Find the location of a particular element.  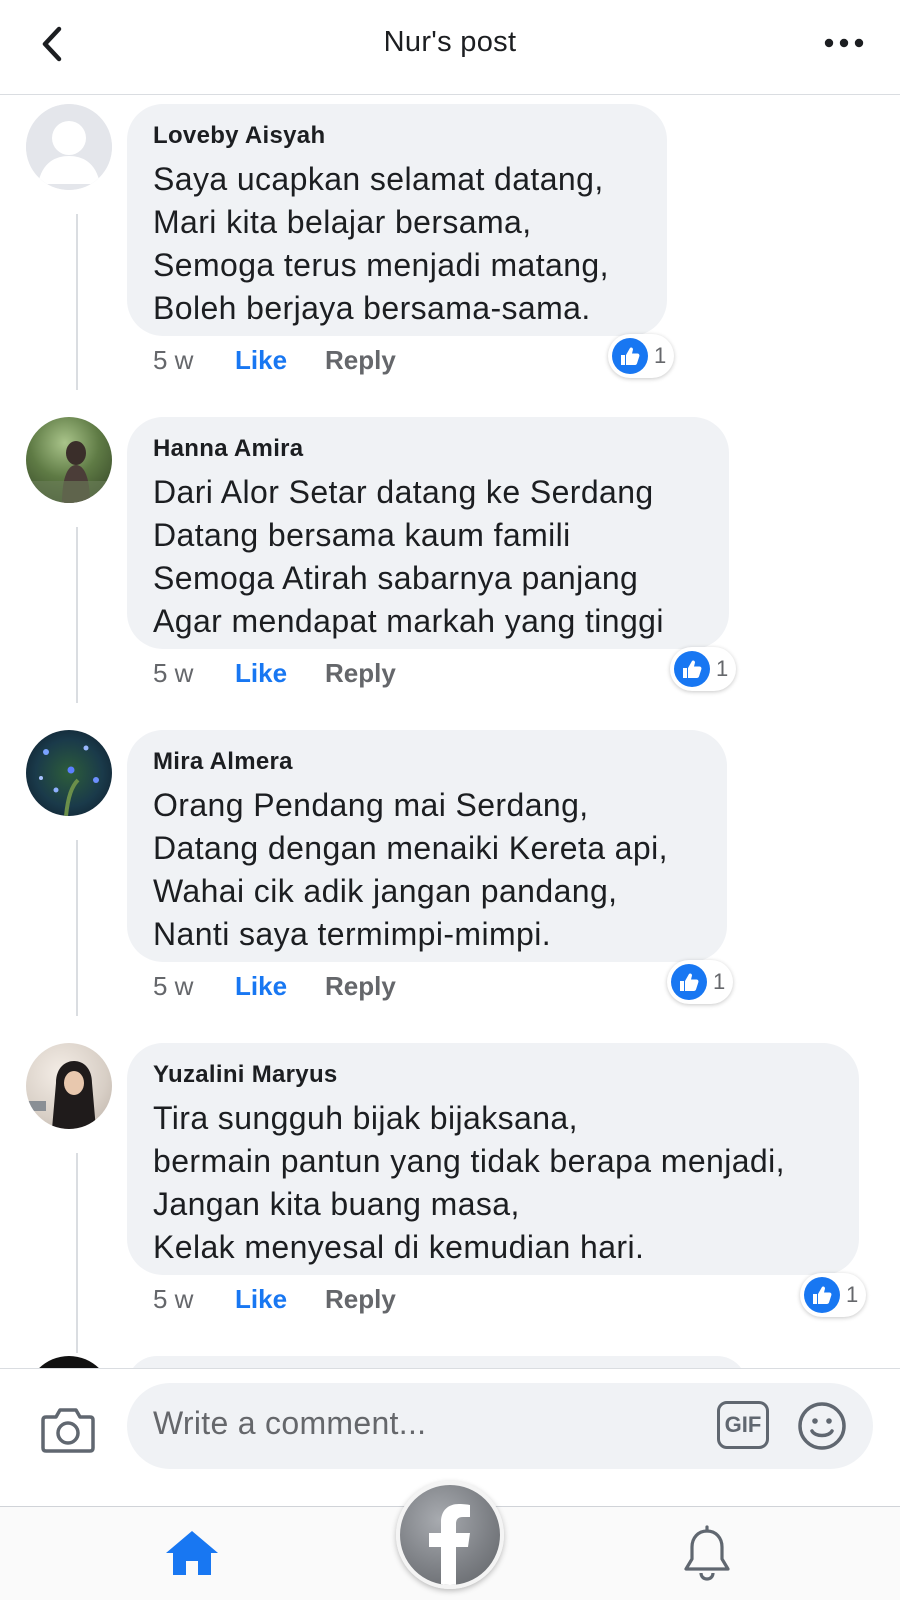

bell-icon is located at coordinates (707, 1553).